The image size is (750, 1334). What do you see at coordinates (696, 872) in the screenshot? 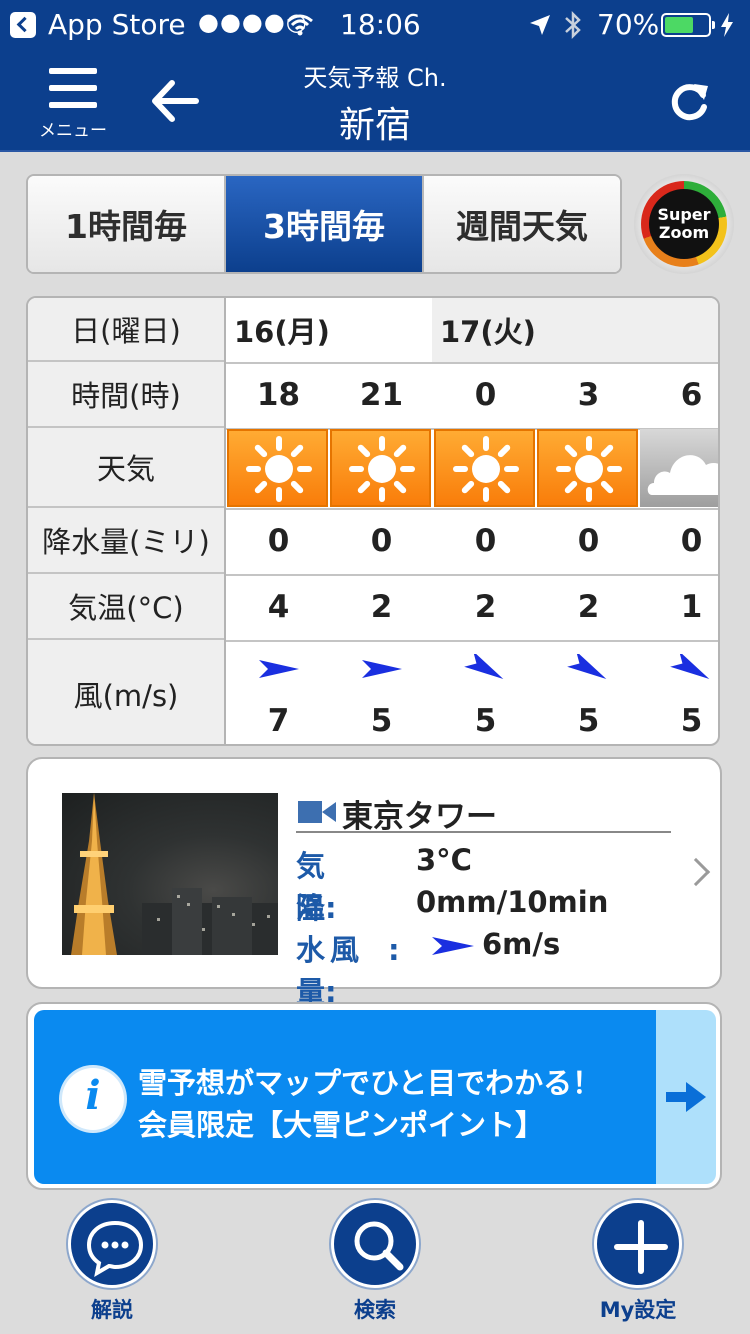
I see `chevron-right-icon` at bounding box center [696, 872].